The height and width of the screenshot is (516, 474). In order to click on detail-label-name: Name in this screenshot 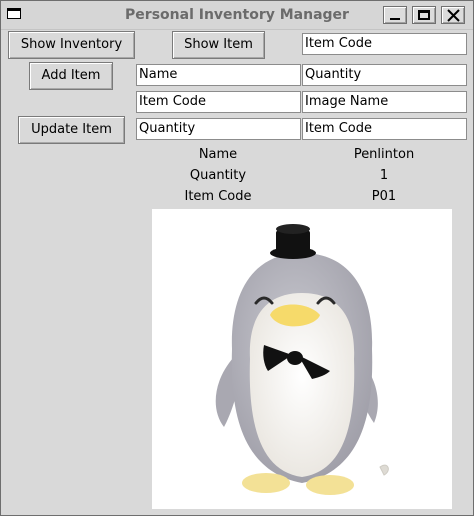, I will do `click(218, 154)`.